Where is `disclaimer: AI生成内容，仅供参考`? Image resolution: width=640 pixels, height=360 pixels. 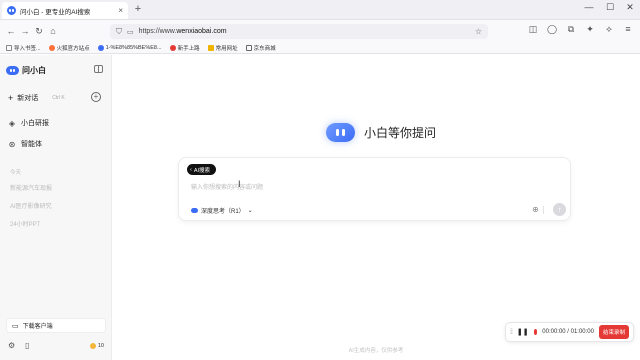 disclaimer: AI生成内容，仅供参考 is located at coordinates (376, 351).